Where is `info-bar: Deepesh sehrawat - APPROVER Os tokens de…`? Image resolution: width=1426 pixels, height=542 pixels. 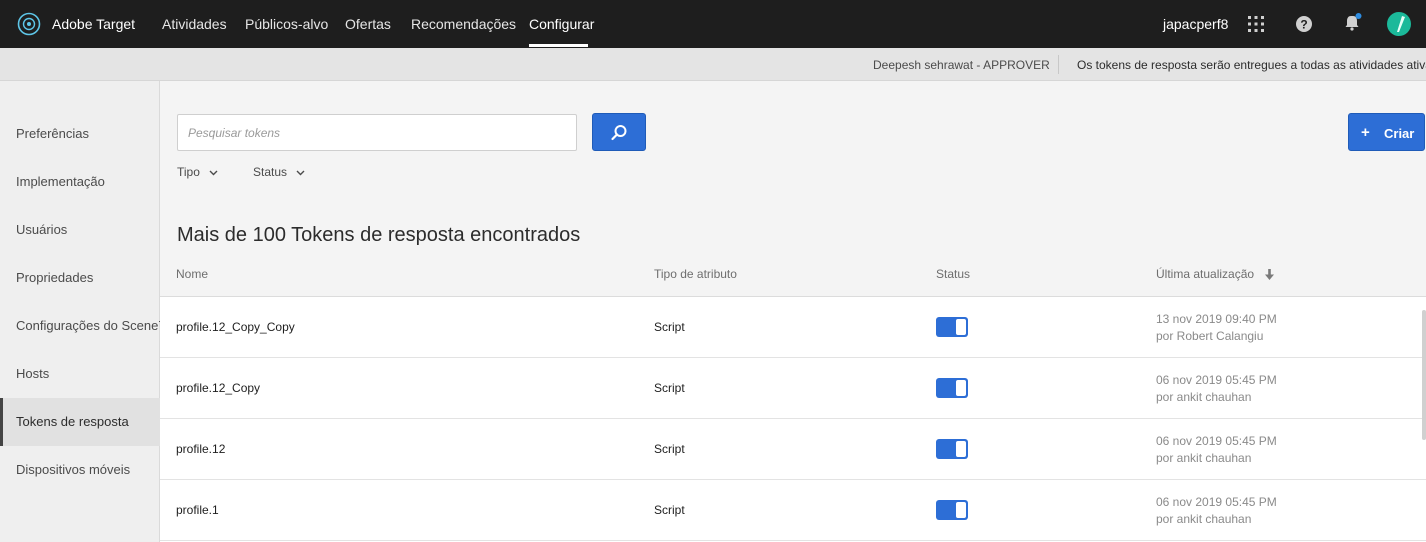
info-bar: Deepesh sehrawat - APPROVER Os tokens de… is located at coordinates (713, 64).